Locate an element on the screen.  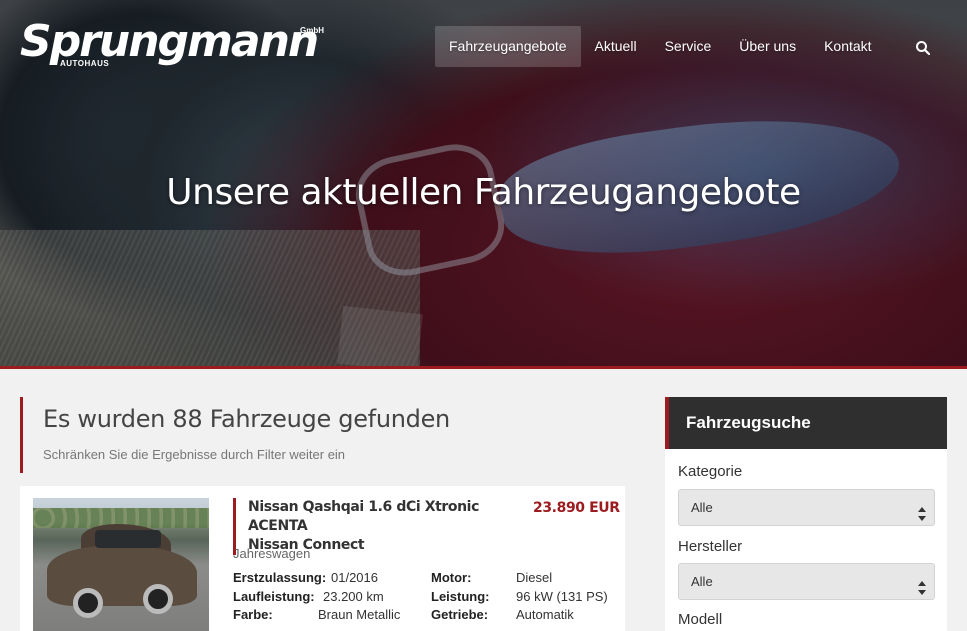
nav-item-fahrzeugangebote: Fahrzeugangebote is located at coordinates (508, 46).